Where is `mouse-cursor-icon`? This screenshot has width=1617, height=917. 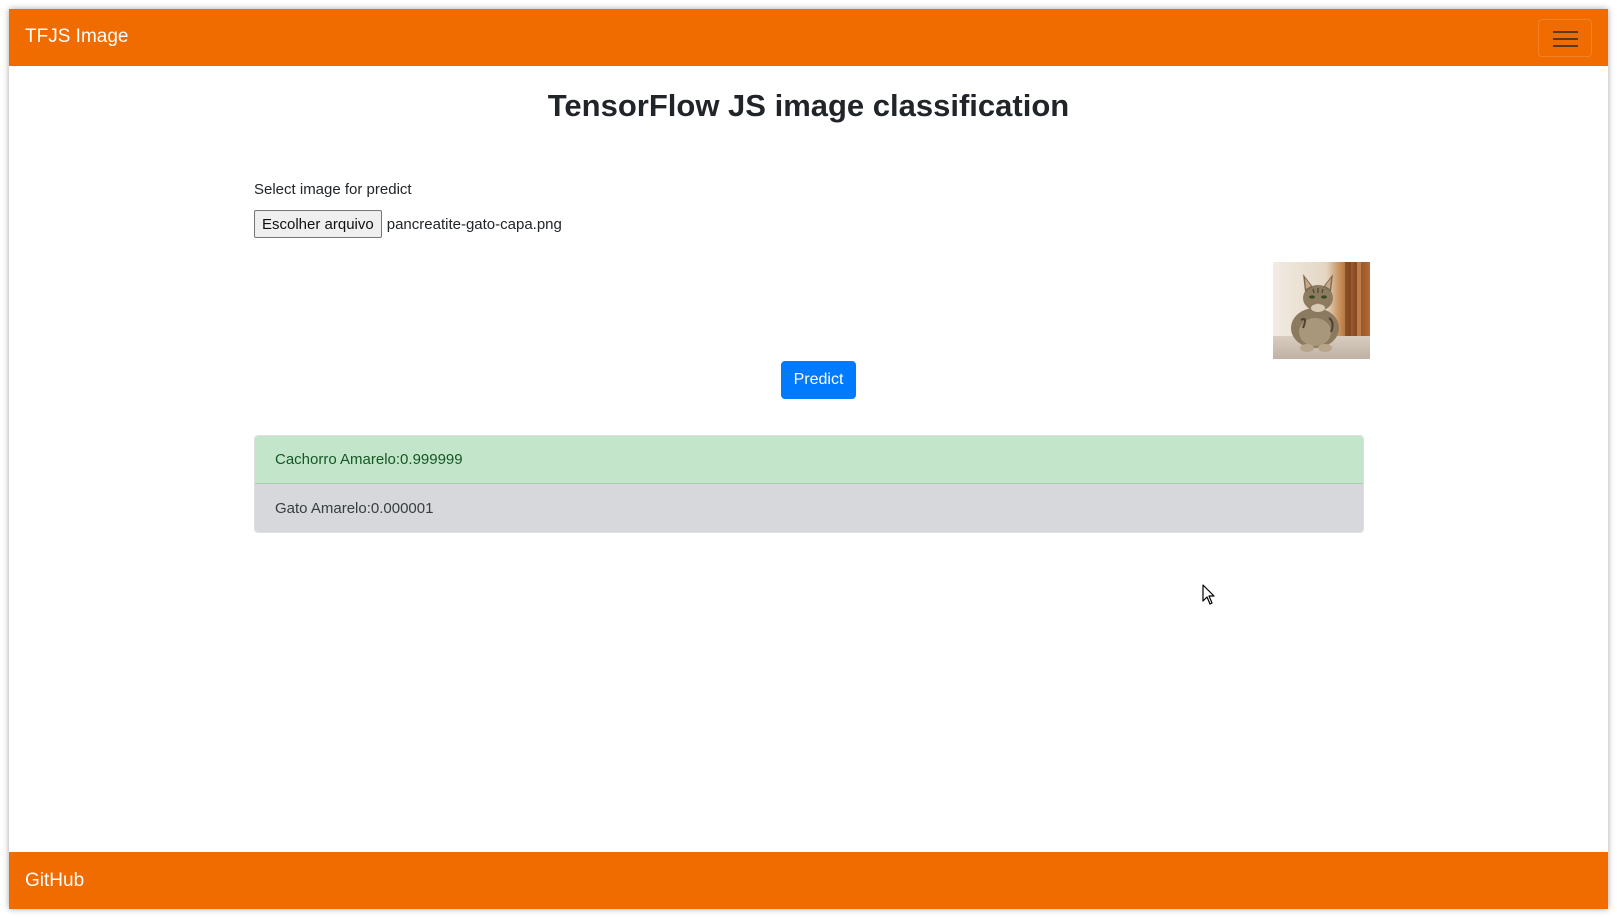 mouse-cursor-icon is located at coordinates (1209, 597).